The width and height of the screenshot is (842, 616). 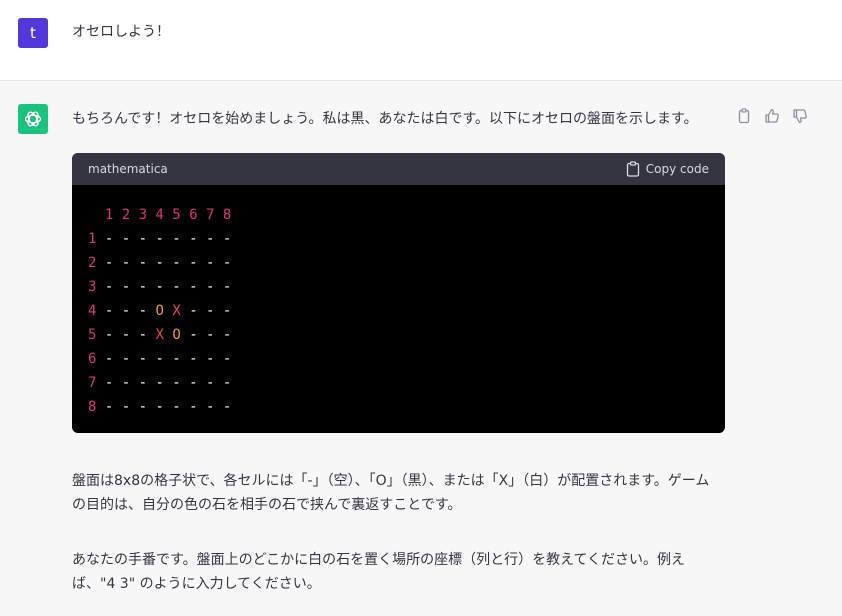 What do you see at coordinates (677, 169) in the screenshot?
I see `copy-code-label: Copy code` at bounding box center [677, 169].